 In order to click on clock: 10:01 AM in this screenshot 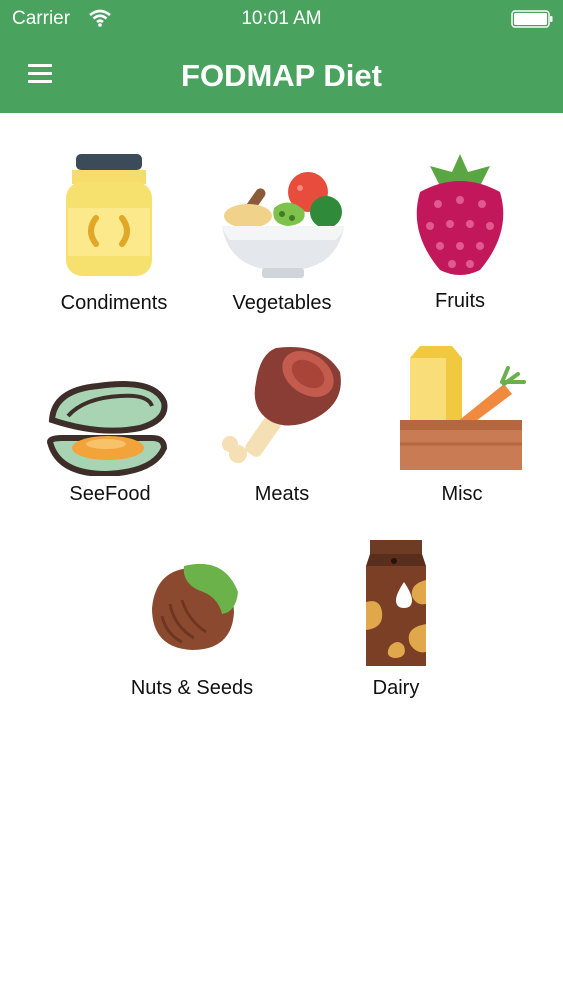, I will do `click(281, 18)`.